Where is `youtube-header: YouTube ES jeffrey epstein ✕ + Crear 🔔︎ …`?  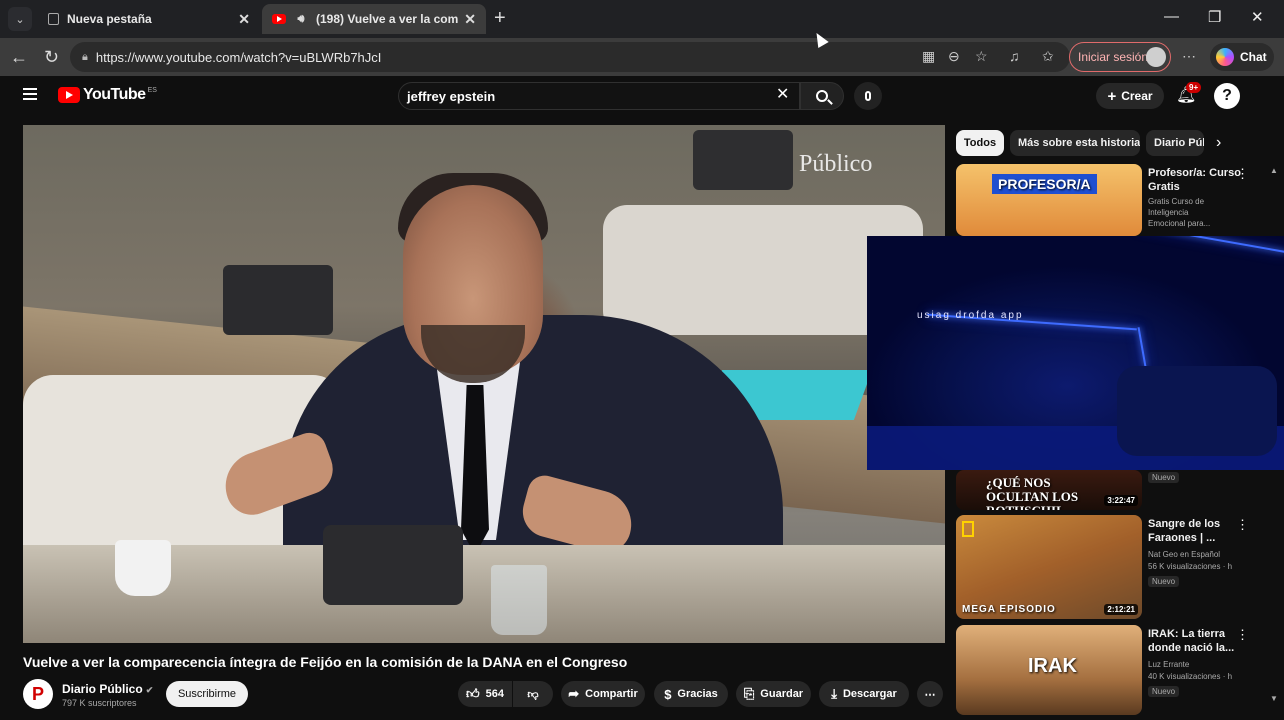 youtube-header: YouTube ES jeffrey epstein ✕ + Crear 🔔︎ … is located at coordinates (642, 96).